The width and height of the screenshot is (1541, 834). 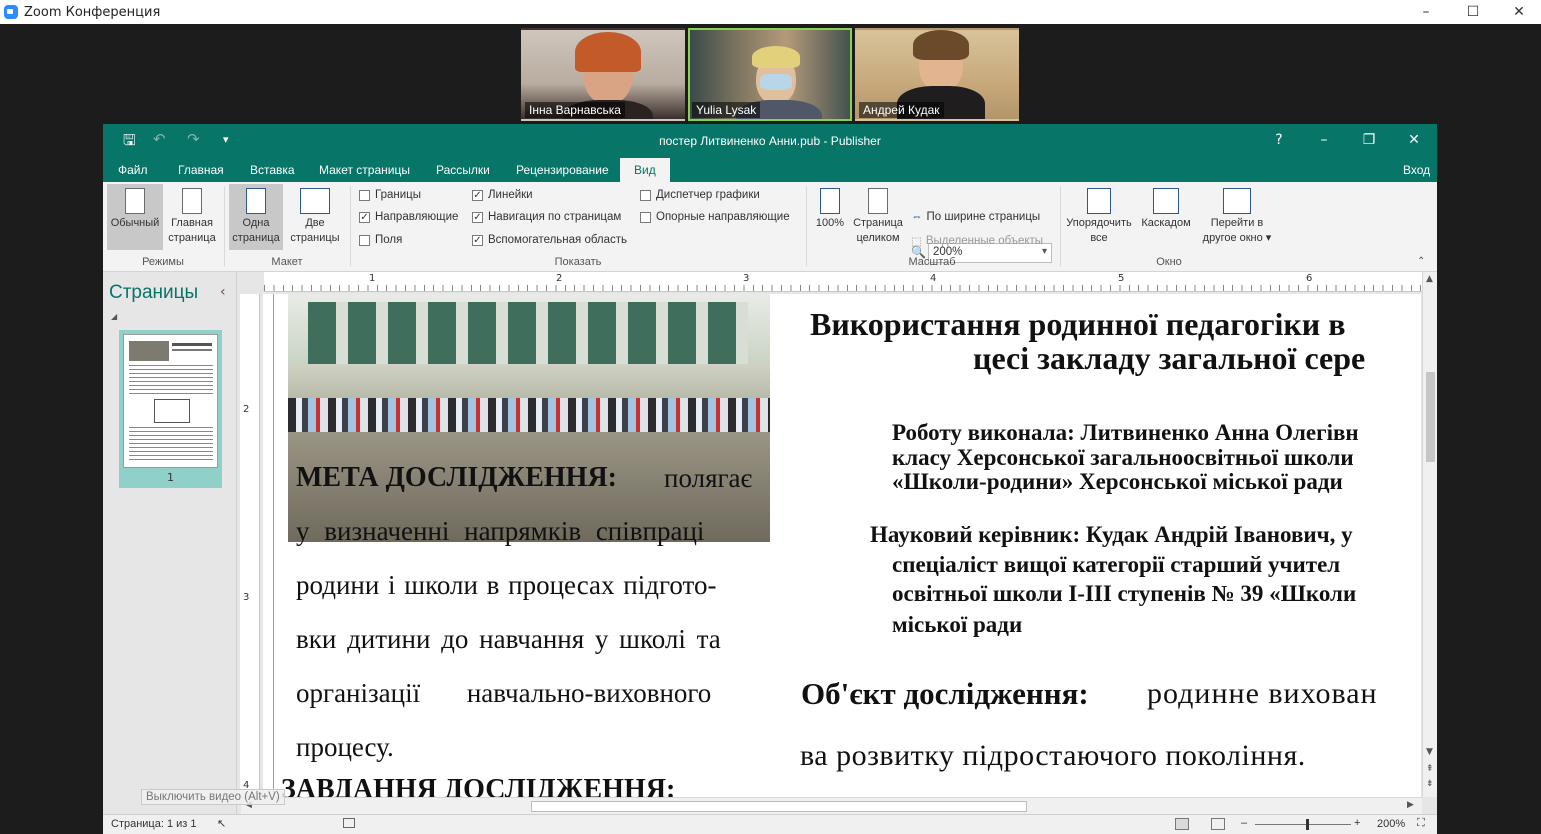 What do you see at coordinates (1421, 261) in the screenshot?
I see `collapse-ribbon-icon: ⌃` at bounding box center [1421, 261].